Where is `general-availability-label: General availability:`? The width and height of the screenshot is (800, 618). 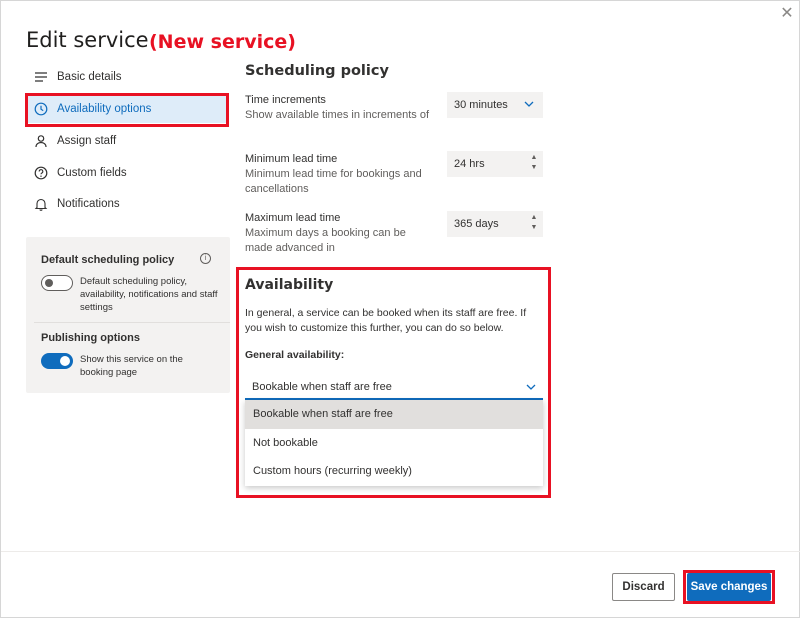
general-availability-label: General availability: is located at coordinates (295, 355).